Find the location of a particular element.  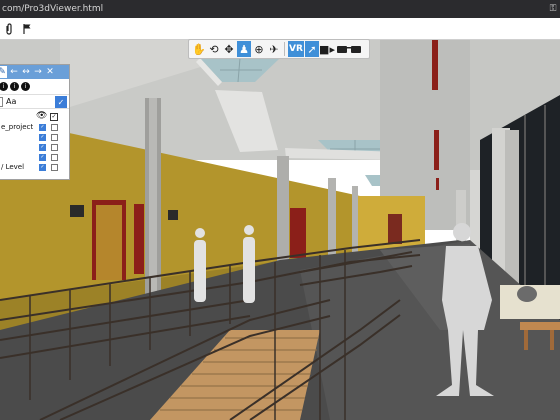

select-all-checkbox: ✓ is located at coordinates (54, 117).